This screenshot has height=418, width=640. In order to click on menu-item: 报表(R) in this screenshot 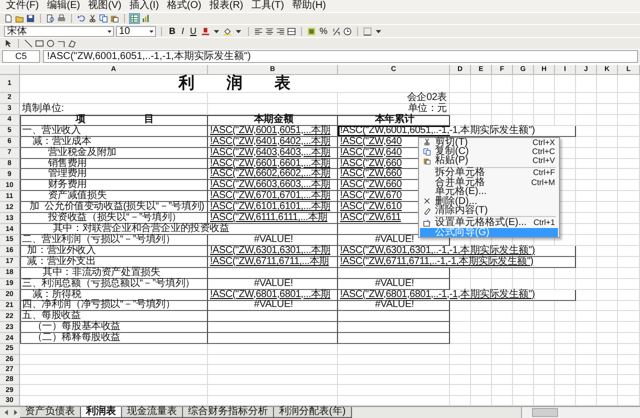, I will do `click(226, 6)`.